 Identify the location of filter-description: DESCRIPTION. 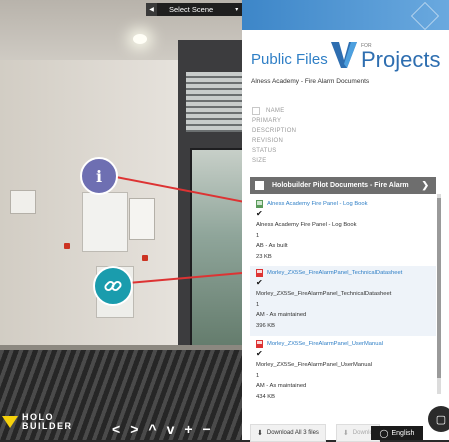
(274, 131).